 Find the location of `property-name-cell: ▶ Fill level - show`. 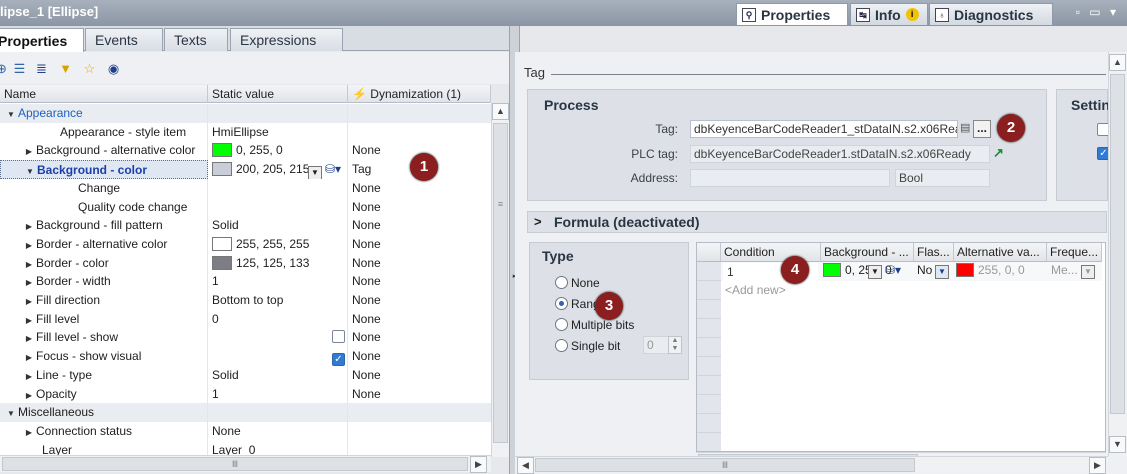

property-name-cell: ▶ Fill level - show is located at coordinates (104, 338).